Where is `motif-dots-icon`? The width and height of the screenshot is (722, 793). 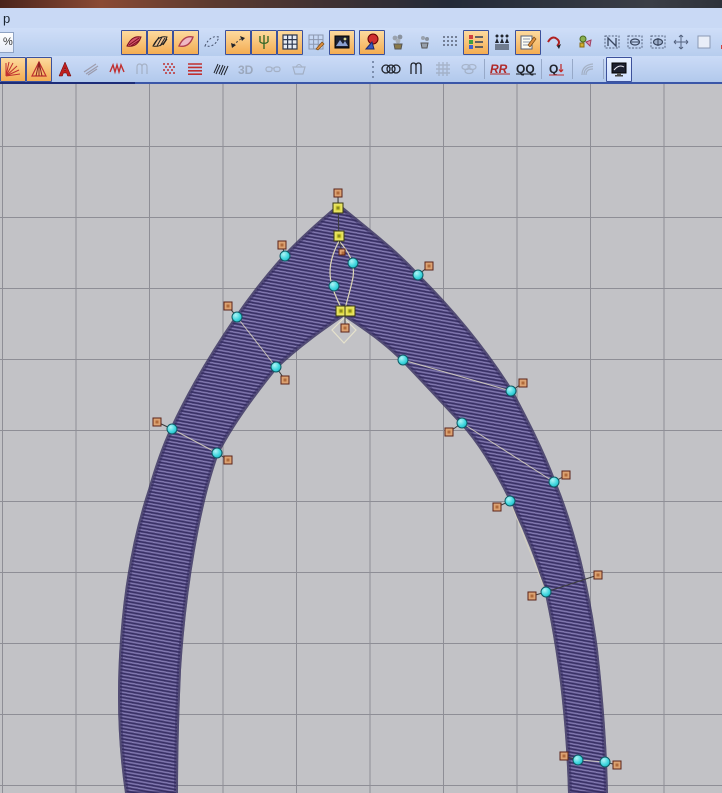 motif-dots-icon is located at coordinates (169, 69).